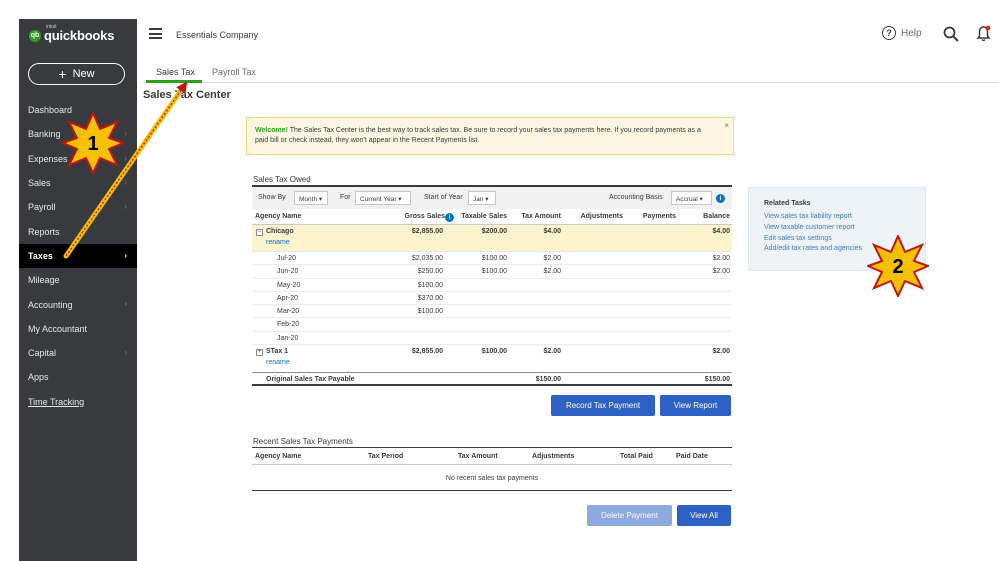 The image size is (999, 561). Describe the element at coordinates (492, 447) in the screenshot. I see `divider` at that location.